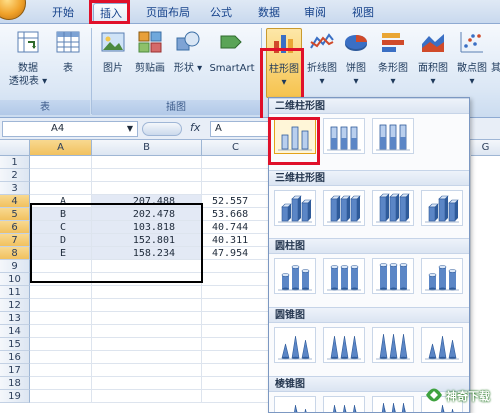  Describe the element at coordinates (15, 383) in the screenshot. I see `row-header: 18` at that location.